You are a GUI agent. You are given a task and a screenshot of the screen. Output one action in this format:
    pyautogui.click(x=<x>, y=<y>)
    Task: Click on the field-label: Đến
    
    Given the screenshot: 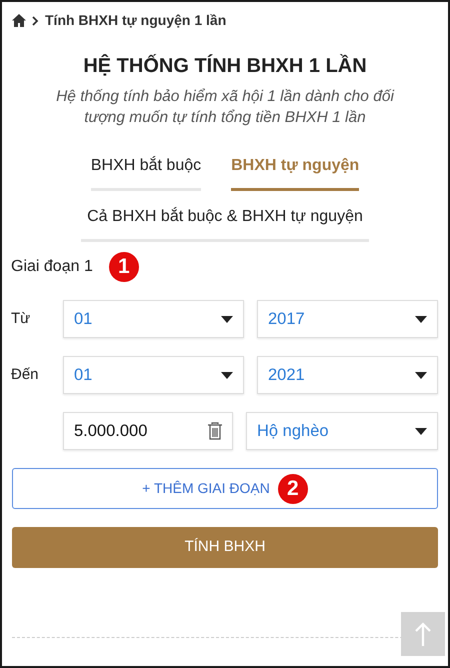 What is the action you would take?
    pyautogui.click(x=25, y=374)
    